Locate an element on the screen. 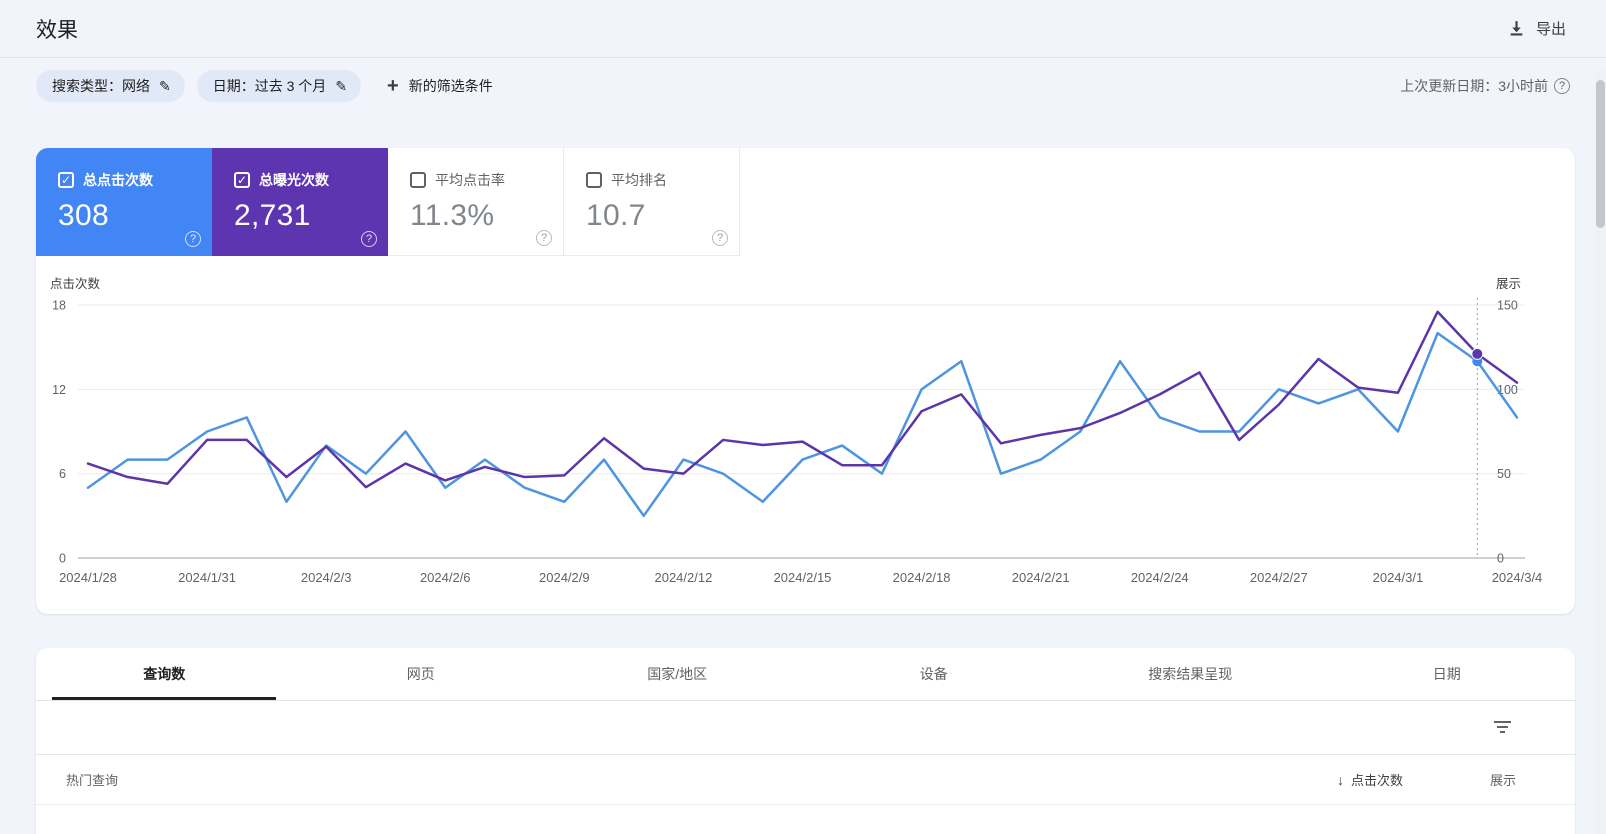 This screenshot has width=1606, height=834. tab-pages: 网页 is located at coordinates (421, 674).